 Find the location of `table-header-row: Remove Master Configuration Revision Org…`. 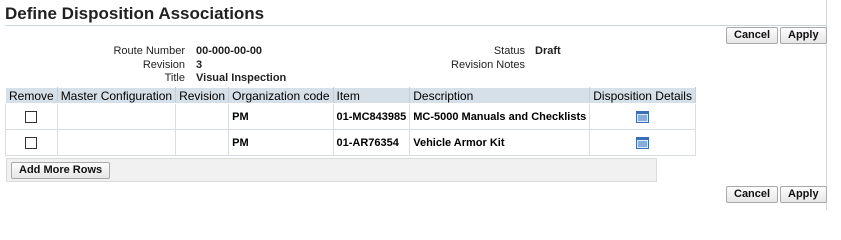

table-header-row: Remove Master Configuration Revision Org… is located at coordinates (350, 95).